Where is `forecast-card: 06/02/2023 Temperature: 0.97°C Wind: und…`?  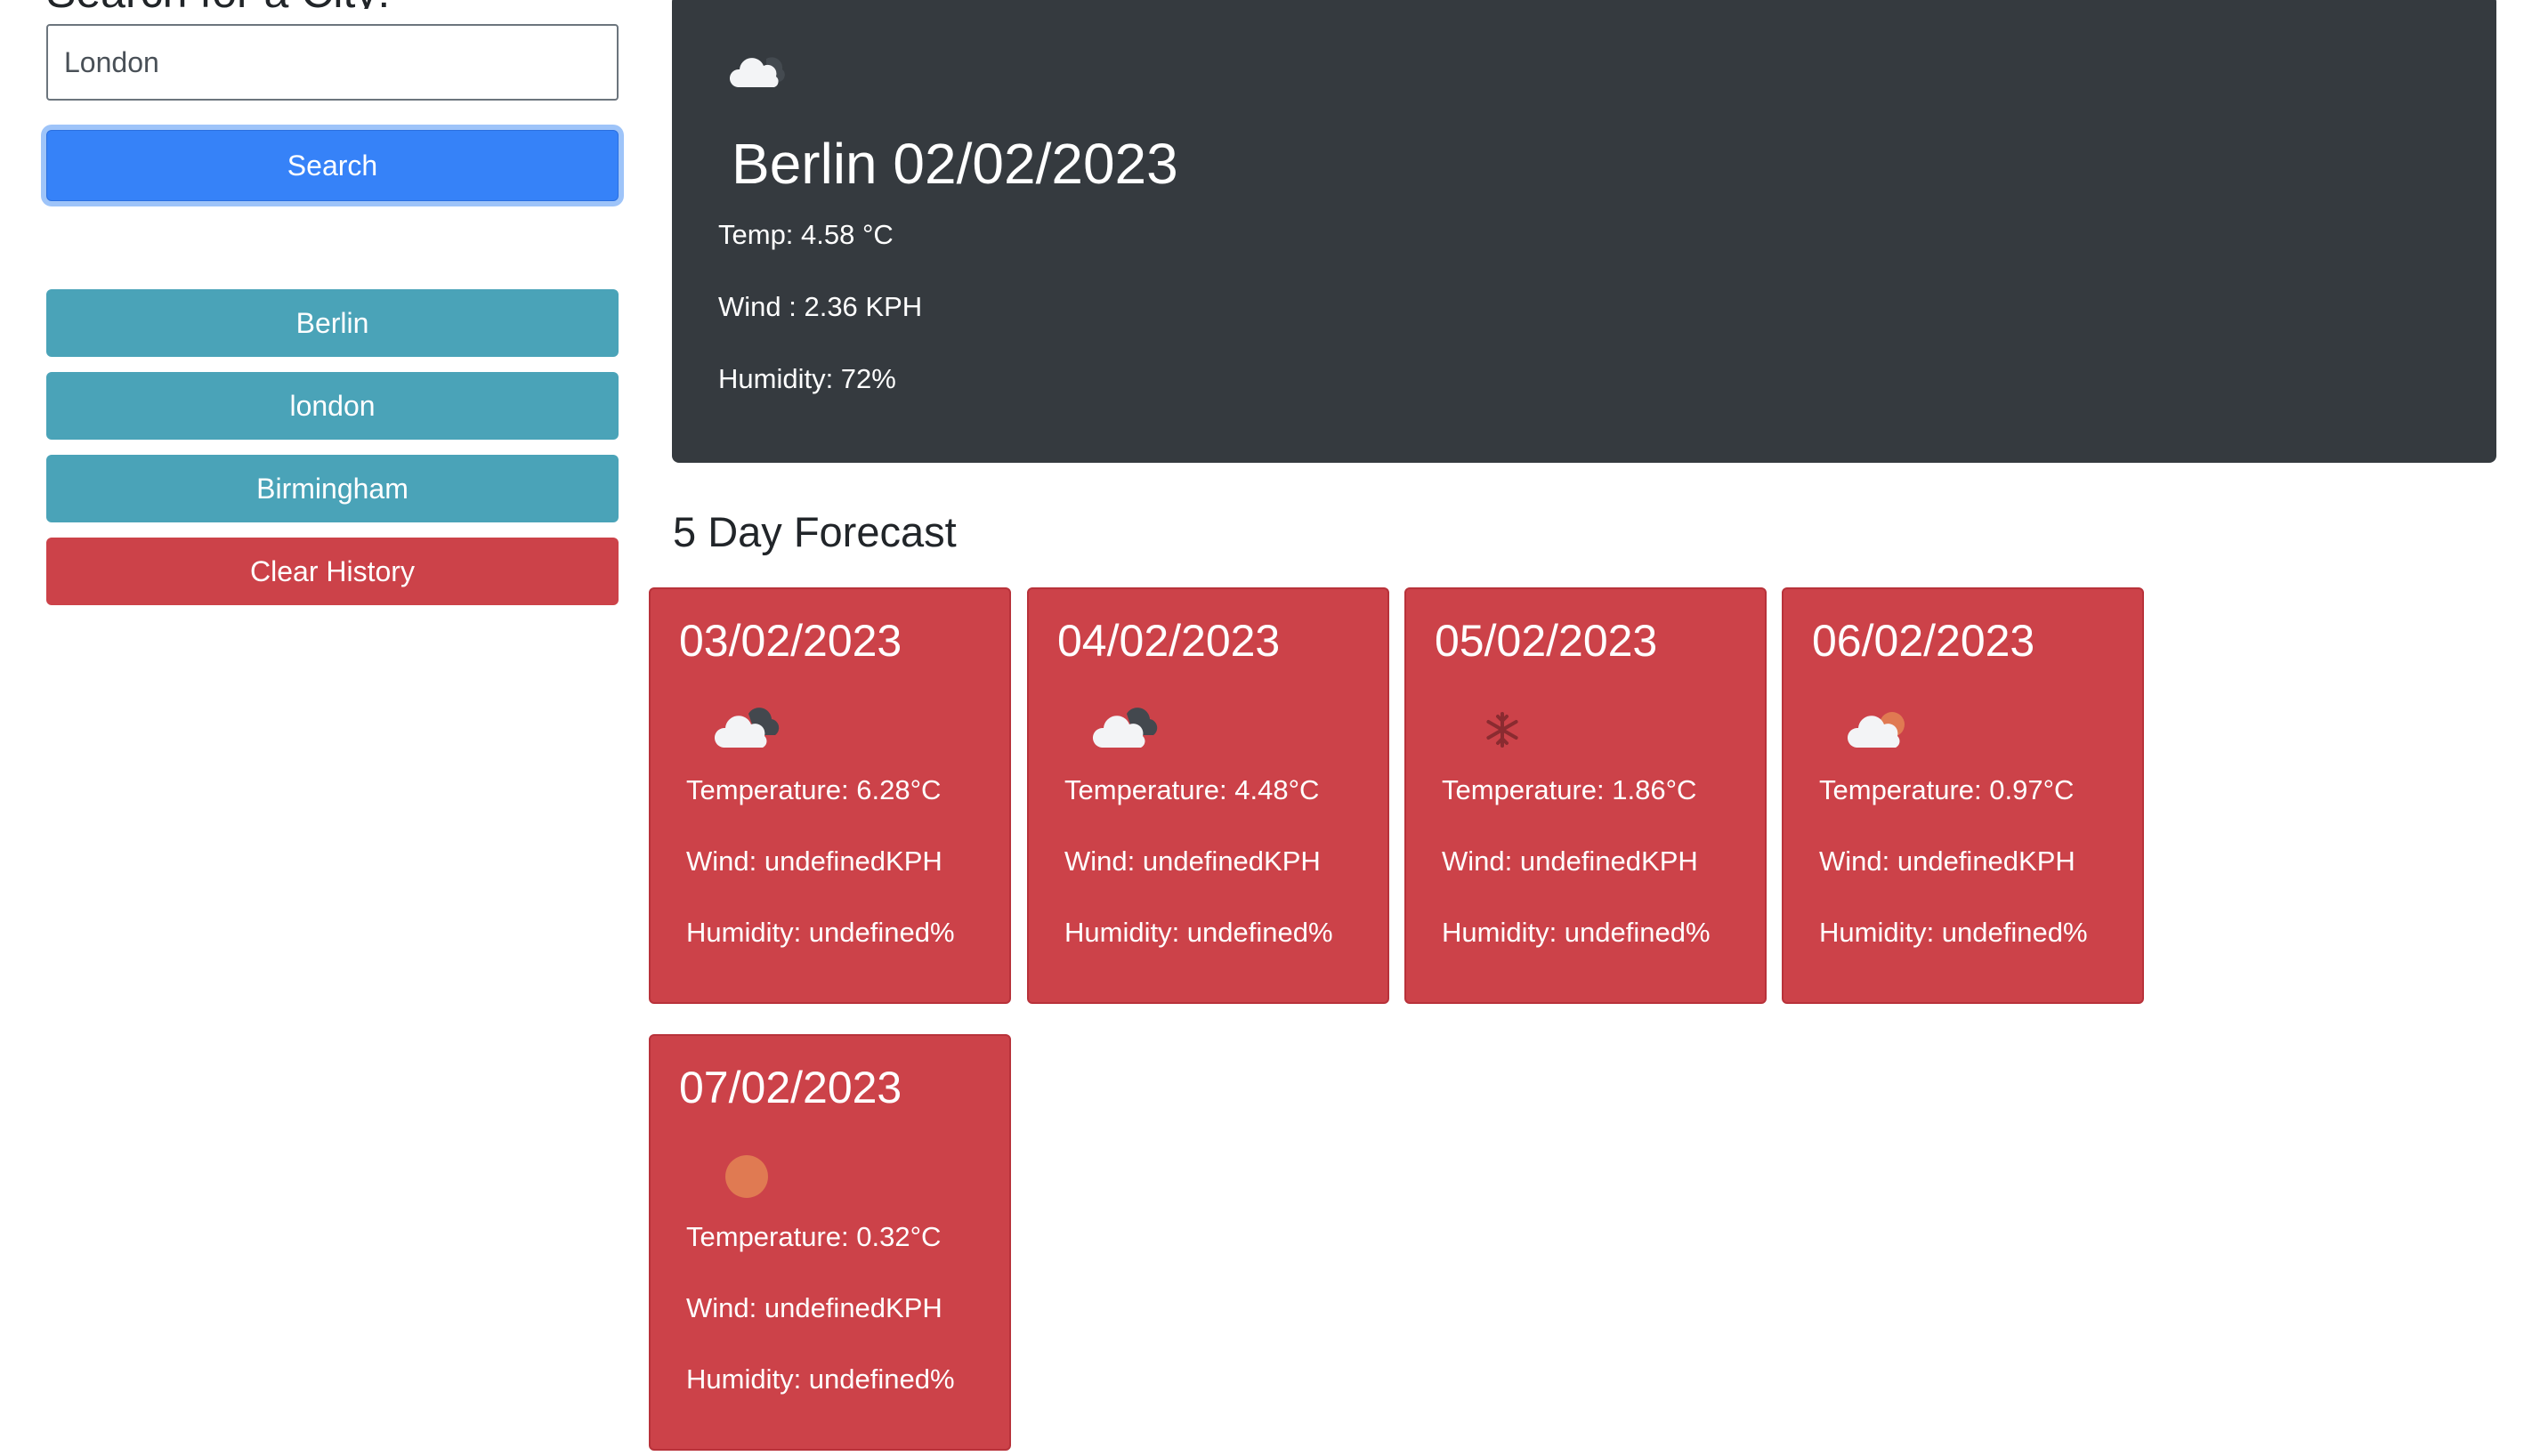 forecast-card: 06/02/2023 Temperature: 0.97°C Wind: und… is located at coordinates (1963, 795).